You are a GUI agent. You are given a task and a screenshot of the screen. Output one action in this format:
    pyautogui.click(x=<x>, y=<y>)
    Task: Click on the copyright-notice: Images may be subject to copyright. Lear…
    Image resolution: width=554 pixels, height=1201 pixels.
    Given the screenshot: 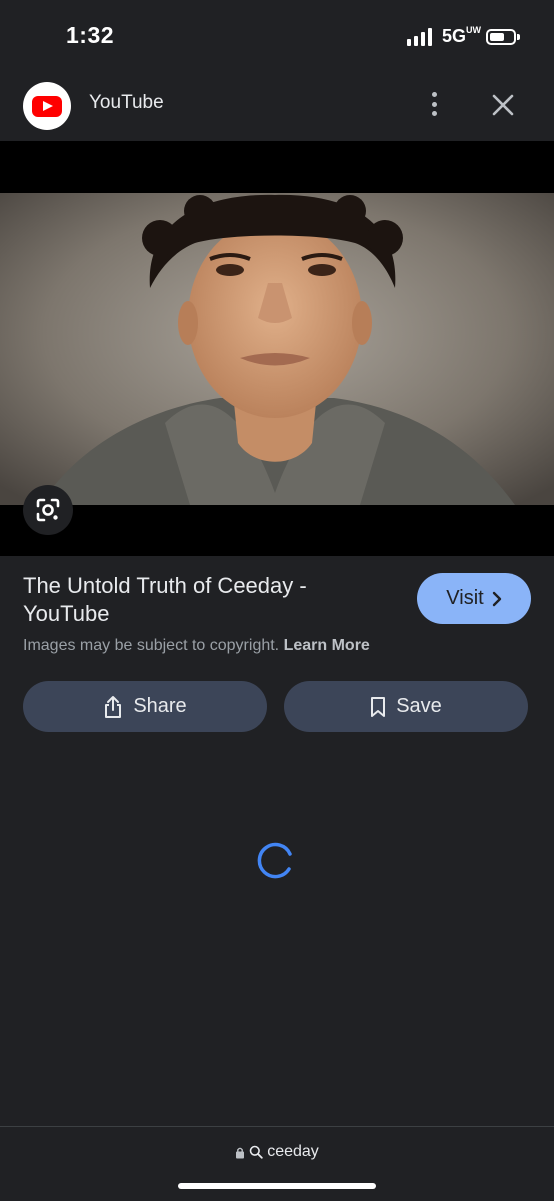 What is the action you would take?
    pyautogui.click(x=196, y=646)
    